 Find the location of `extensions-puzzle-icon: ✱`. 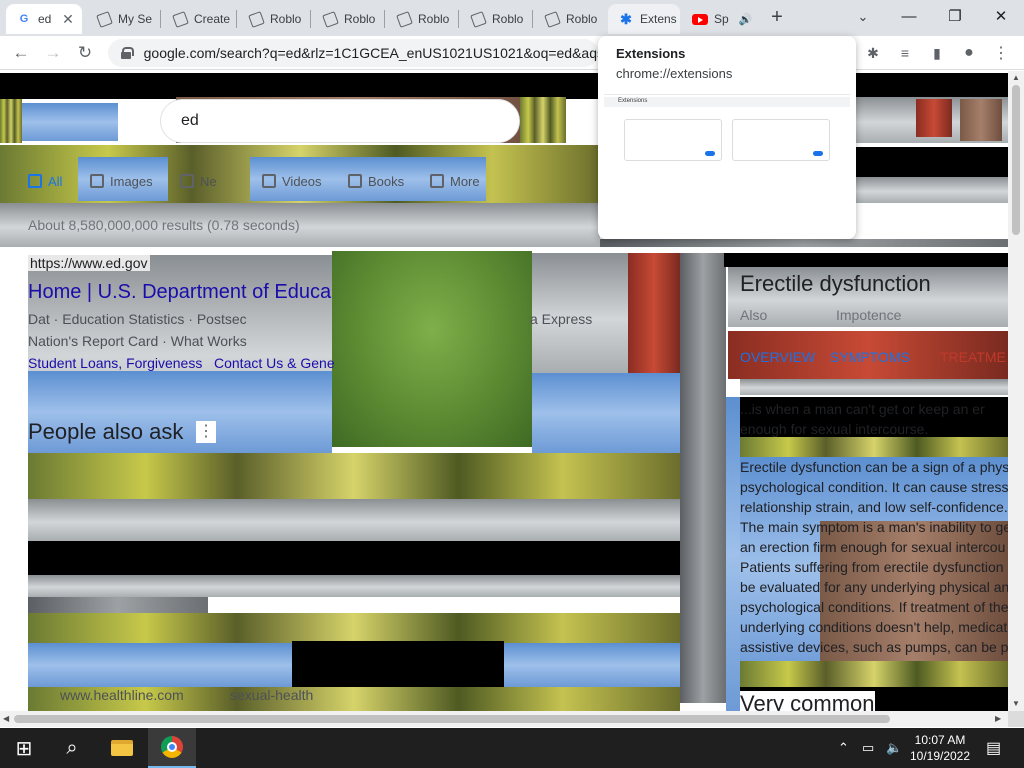

extensions-puzzle-icon: ✱ is located at coordinates (873, 53).